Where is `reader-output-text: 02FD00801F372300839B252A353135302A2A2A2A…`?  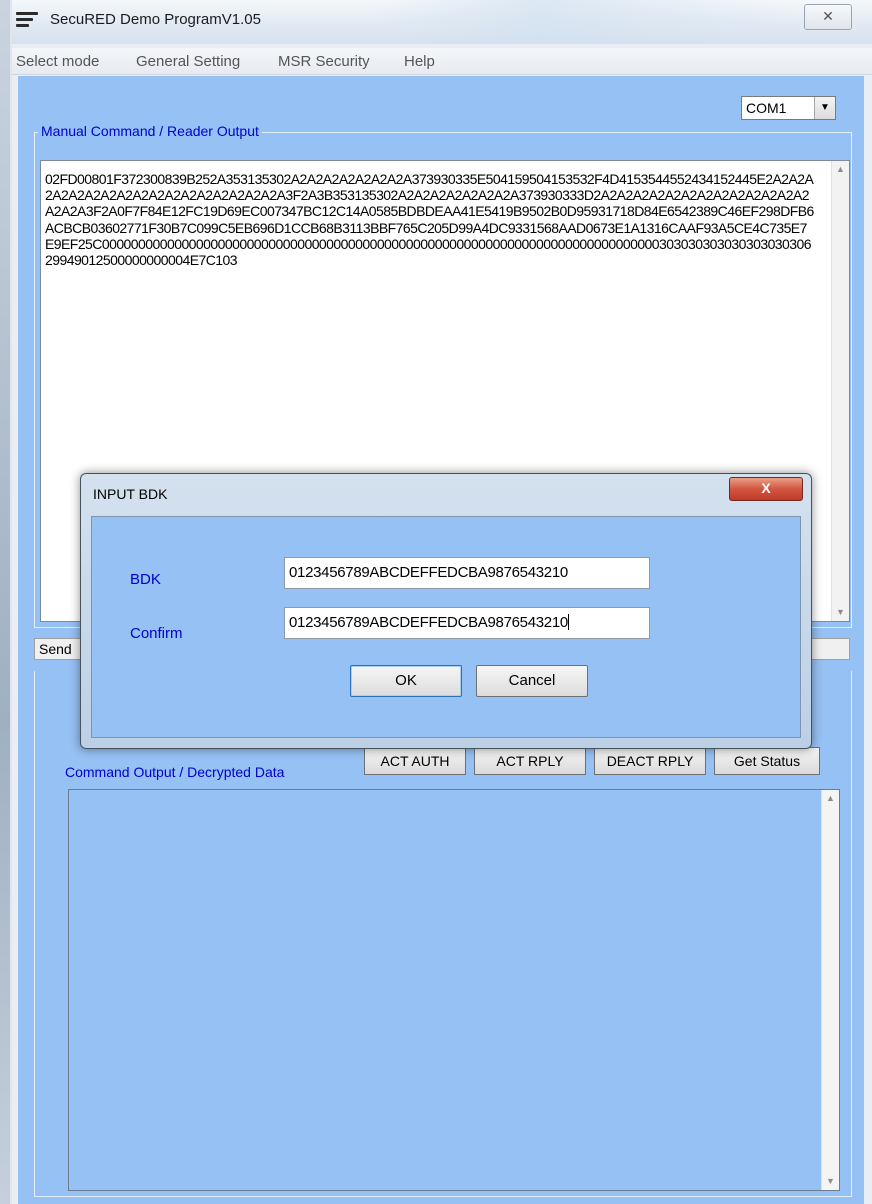 reader-output-text: 02FD00801F372300839B252A353135302A2A2A2A… is located at coordinates (429, 220).